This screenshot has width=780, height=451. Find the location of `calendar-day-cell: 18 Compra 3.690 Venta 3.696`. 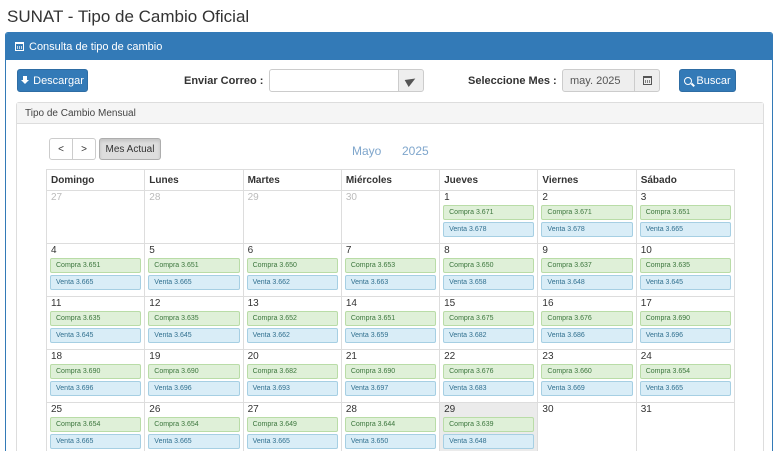

calendar-day-cell: 18 Compra 3.690 Venta 3.696 is located at coordinates (95, 376).